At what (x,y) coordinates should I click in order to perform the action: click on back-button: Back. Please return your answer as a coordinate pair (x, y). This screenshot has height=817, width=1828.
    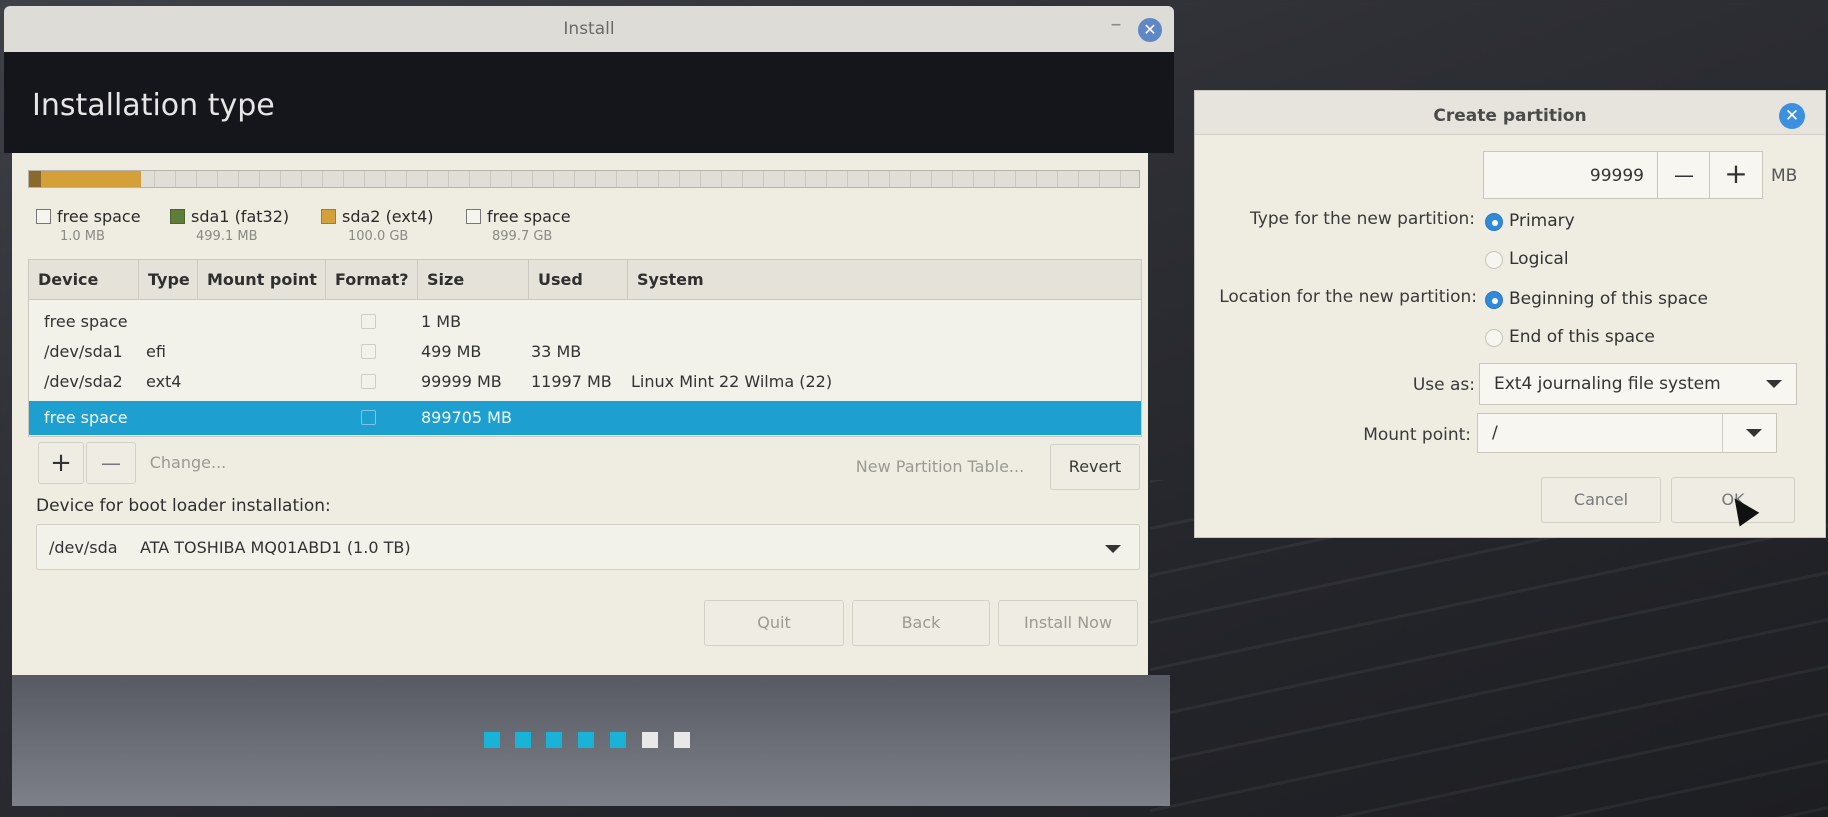
    Looking at the image, I should click on (921, 623).